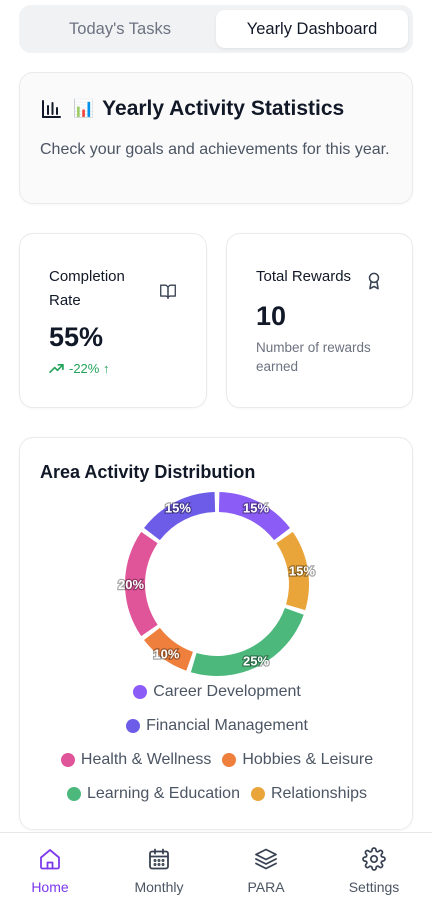 This screenshot has height=914, width=432. What do you see at coordinates (374, 281) in the screenshot?
I see `award-icon` at bounding box center [374, 281].